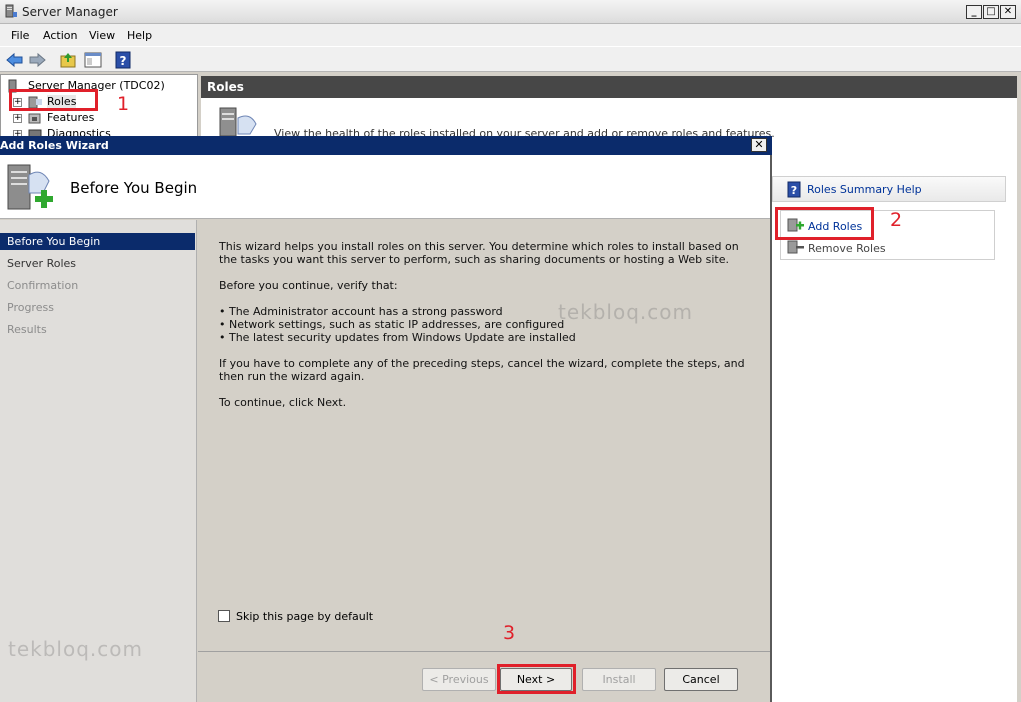  Describe the element at coordinates (305, 616) in the screenshot. I see `skip-page-label: Skip this page by default` at that location.